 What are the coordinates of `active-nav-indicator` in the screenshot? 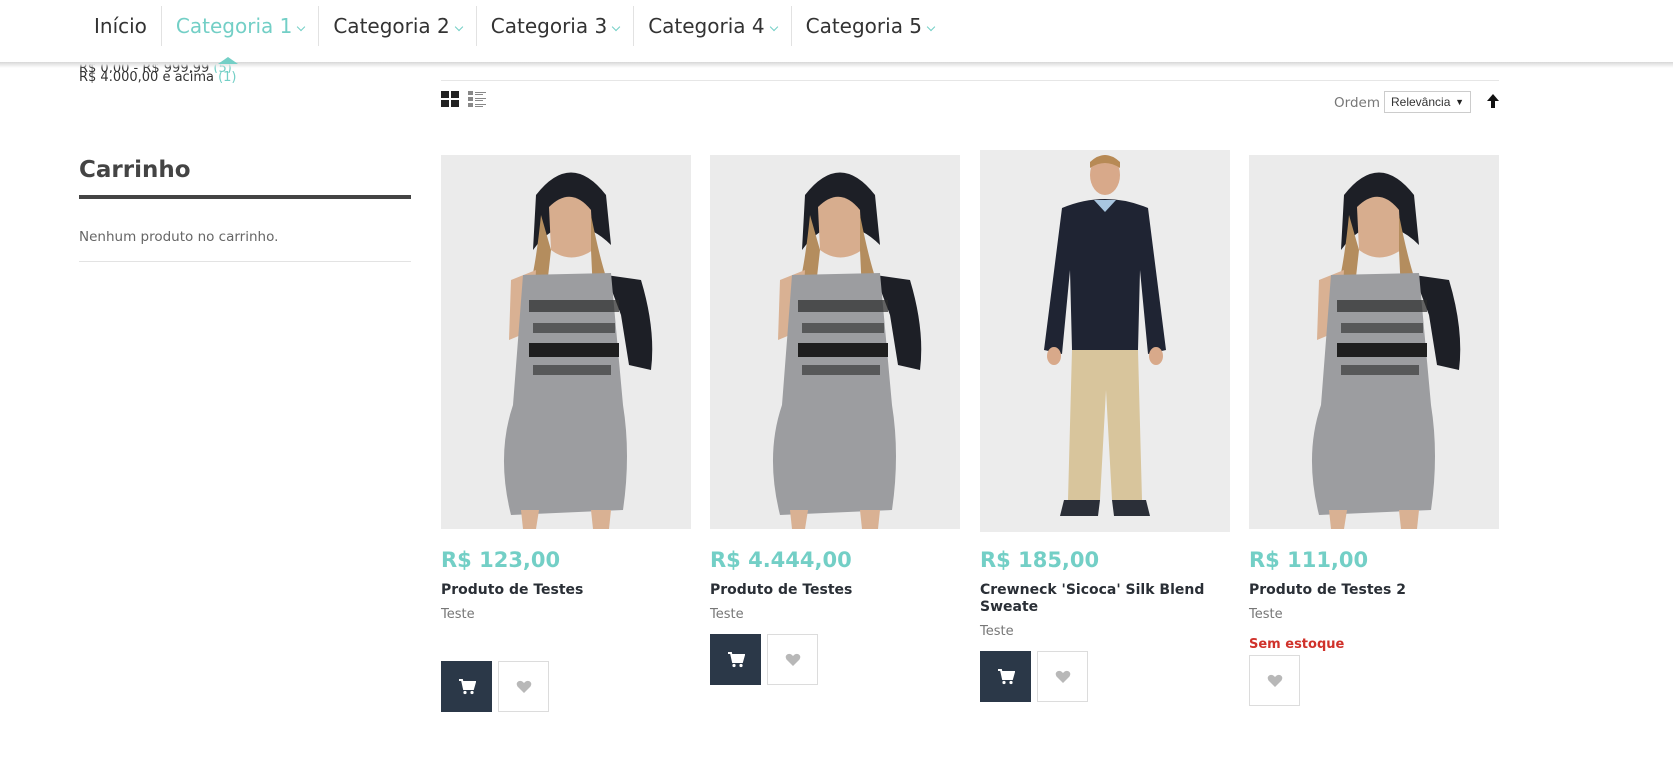 It's located at (228, 60).